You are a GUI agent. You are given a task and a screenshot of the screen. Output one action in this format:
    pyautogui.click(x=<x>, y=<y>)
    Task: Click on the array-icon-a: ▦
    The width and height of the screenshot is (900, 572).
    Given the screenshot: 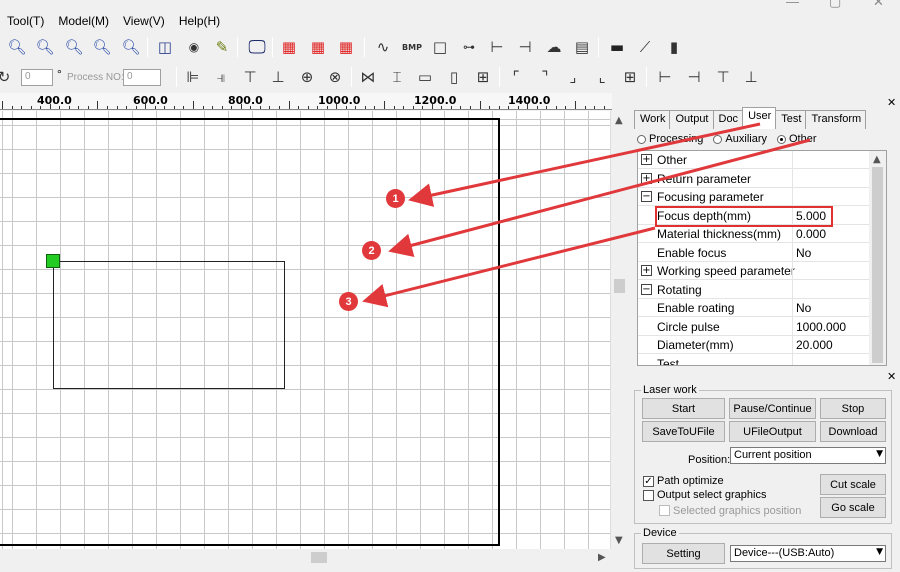 What is the action you would take?
    pyautogui.click(x=289, y=47)
    